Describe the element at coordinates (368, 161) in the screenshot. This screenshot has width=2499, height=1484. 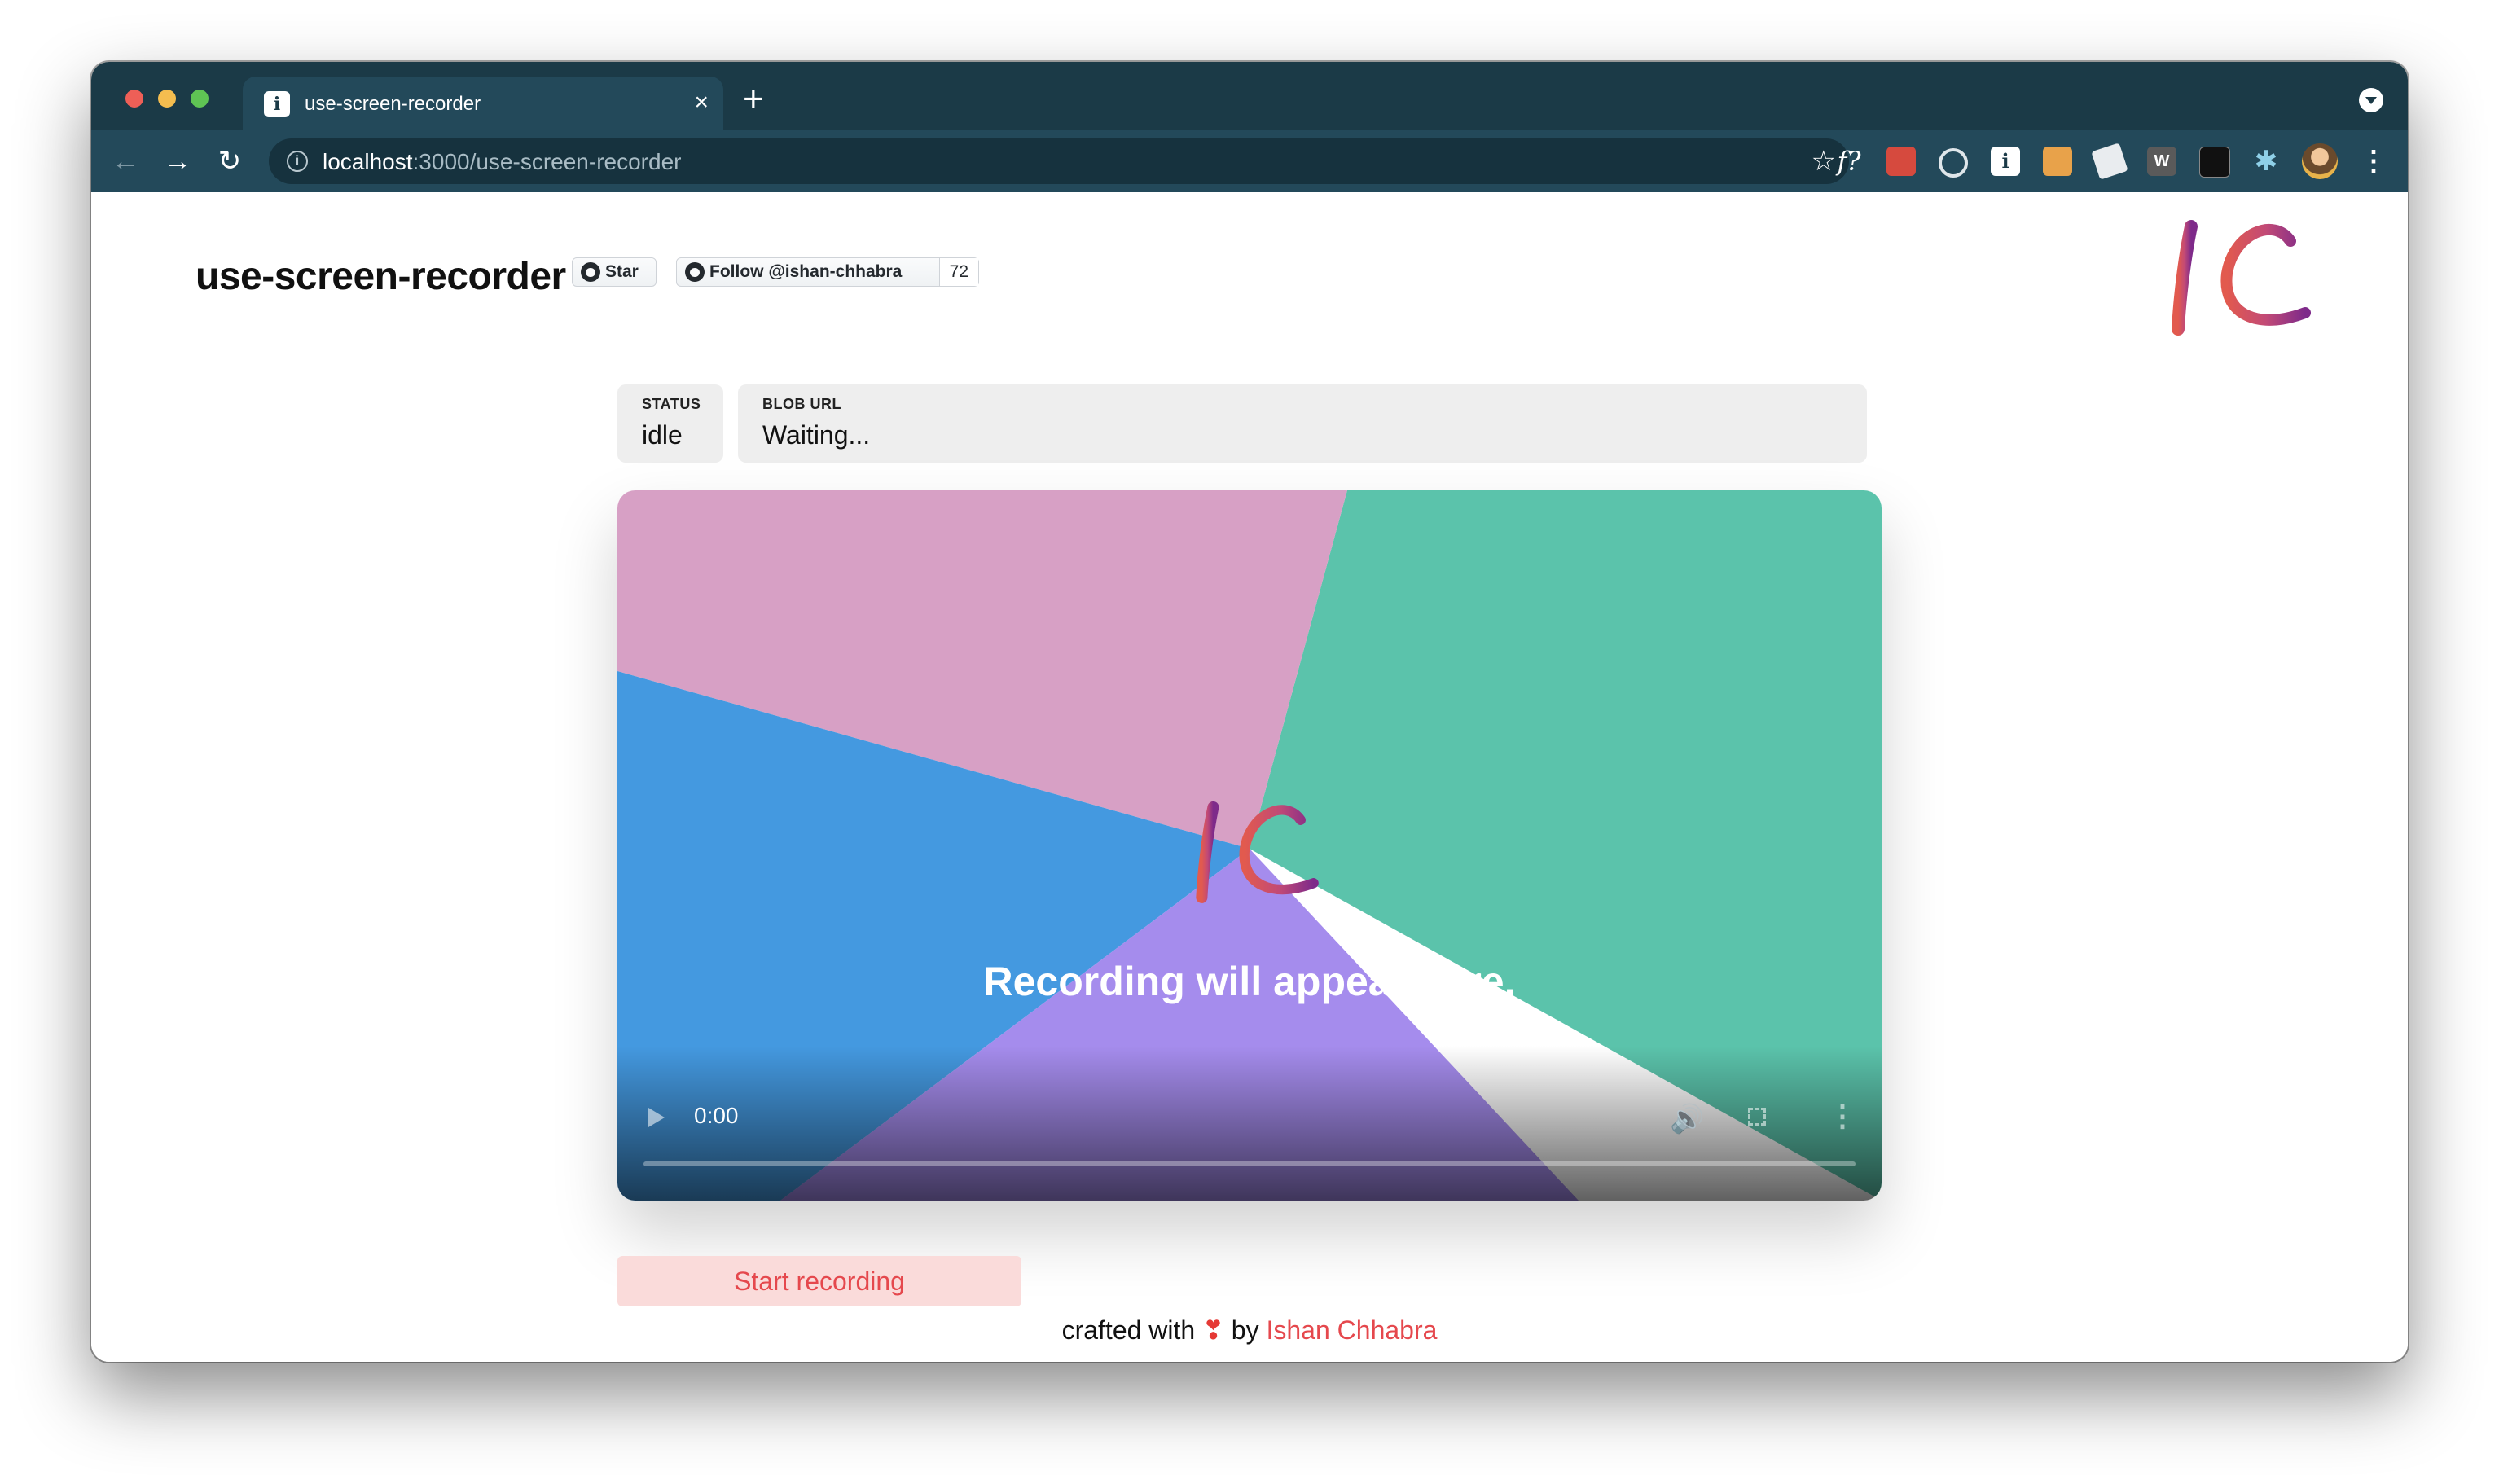
I see `url-host: localhost` at that location.